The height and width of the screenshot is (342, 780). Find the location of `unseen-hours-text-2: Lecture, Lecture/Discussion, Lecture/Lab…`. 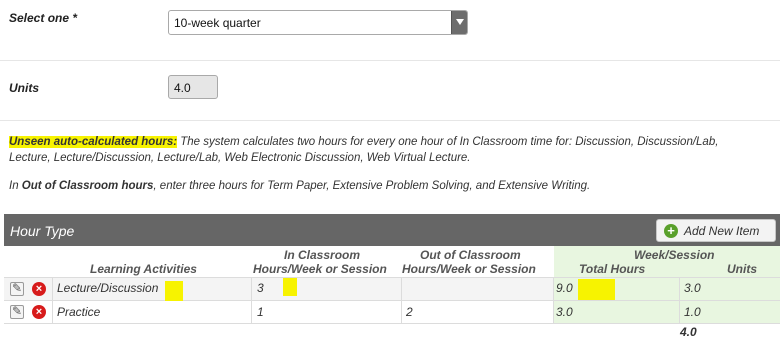

unseen-hours-text-2: Lecture, Lecture/Discussion, Lecture/Lab… is located at coordinates (240, 158).